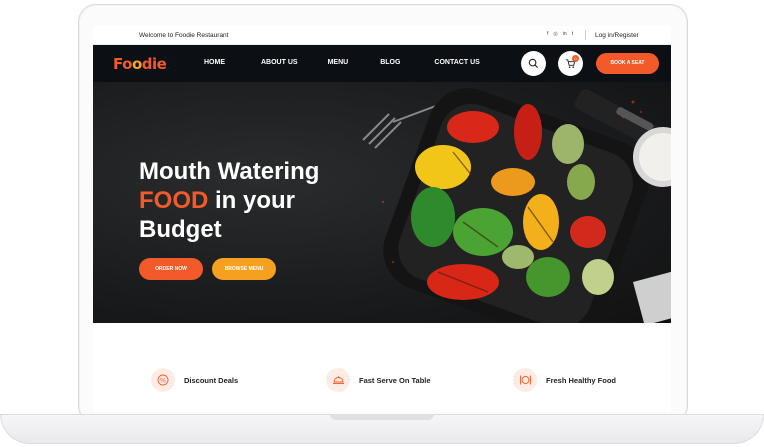  I want to click on logo: Foodie, so click(140, 64).